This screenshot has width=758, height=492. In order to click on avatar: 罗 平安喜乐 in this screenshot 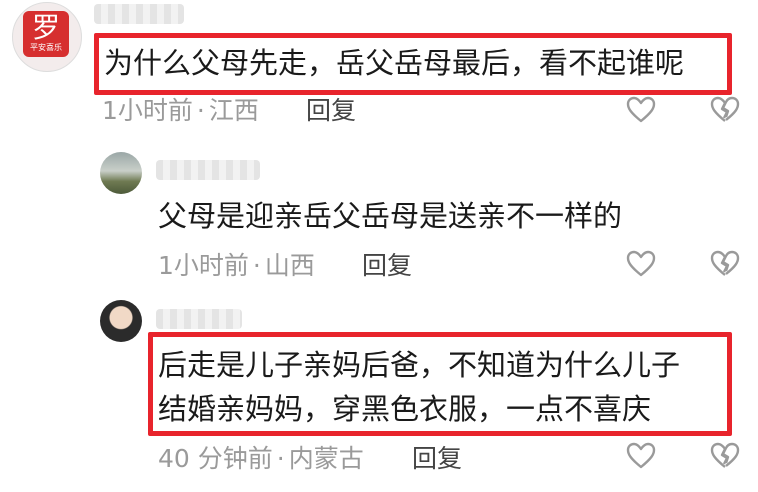, I will do `click(47, 37)`.